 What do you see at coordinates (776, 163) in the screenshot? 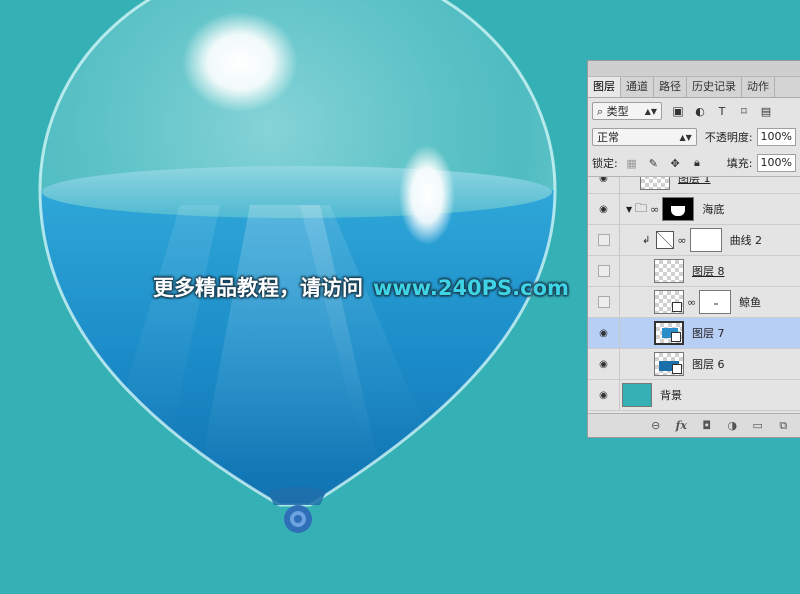
I see `fill-input: 100%` at bounding box center [776, 163].